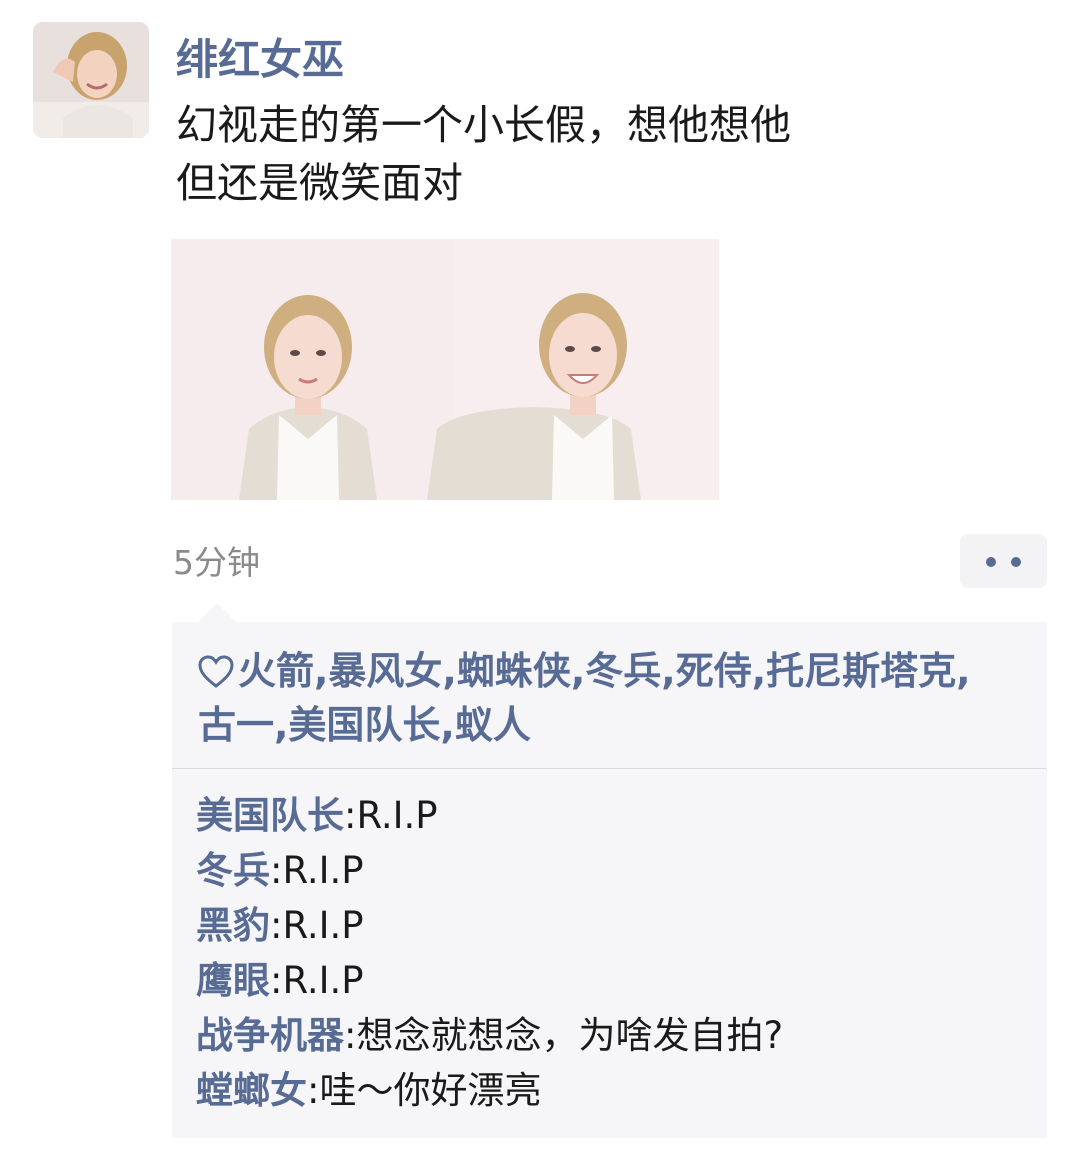 The width and height of the screenshot is (1080, 1155). I want to click on comment-author: 冬兵, so click(233, 870).